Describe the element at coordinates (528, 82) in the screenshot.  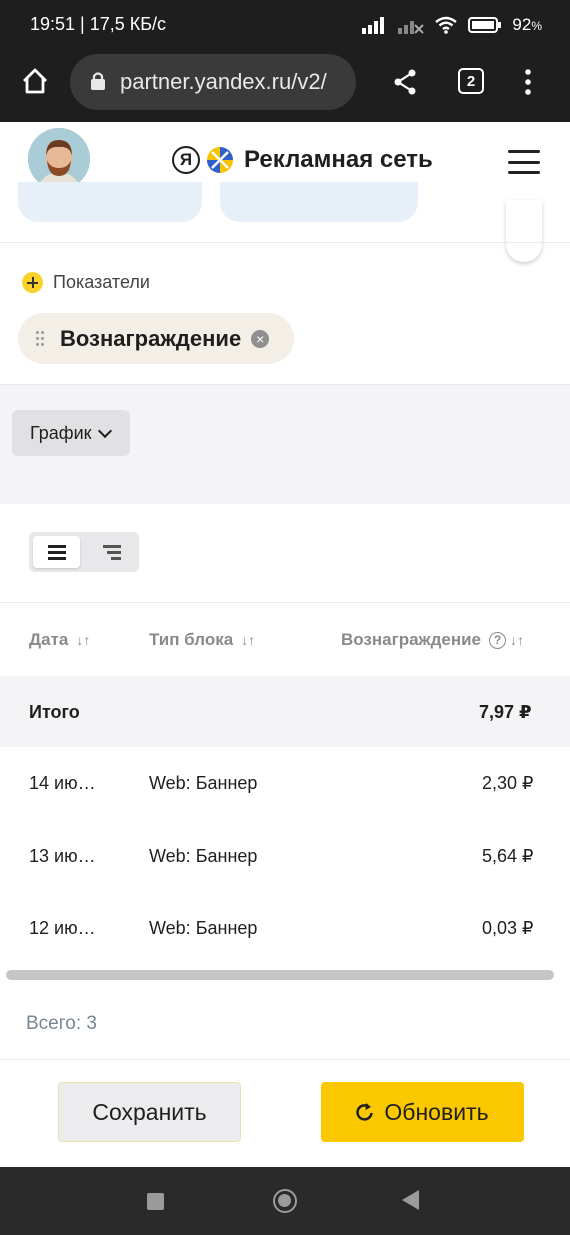
I see `more-icon` at that location.